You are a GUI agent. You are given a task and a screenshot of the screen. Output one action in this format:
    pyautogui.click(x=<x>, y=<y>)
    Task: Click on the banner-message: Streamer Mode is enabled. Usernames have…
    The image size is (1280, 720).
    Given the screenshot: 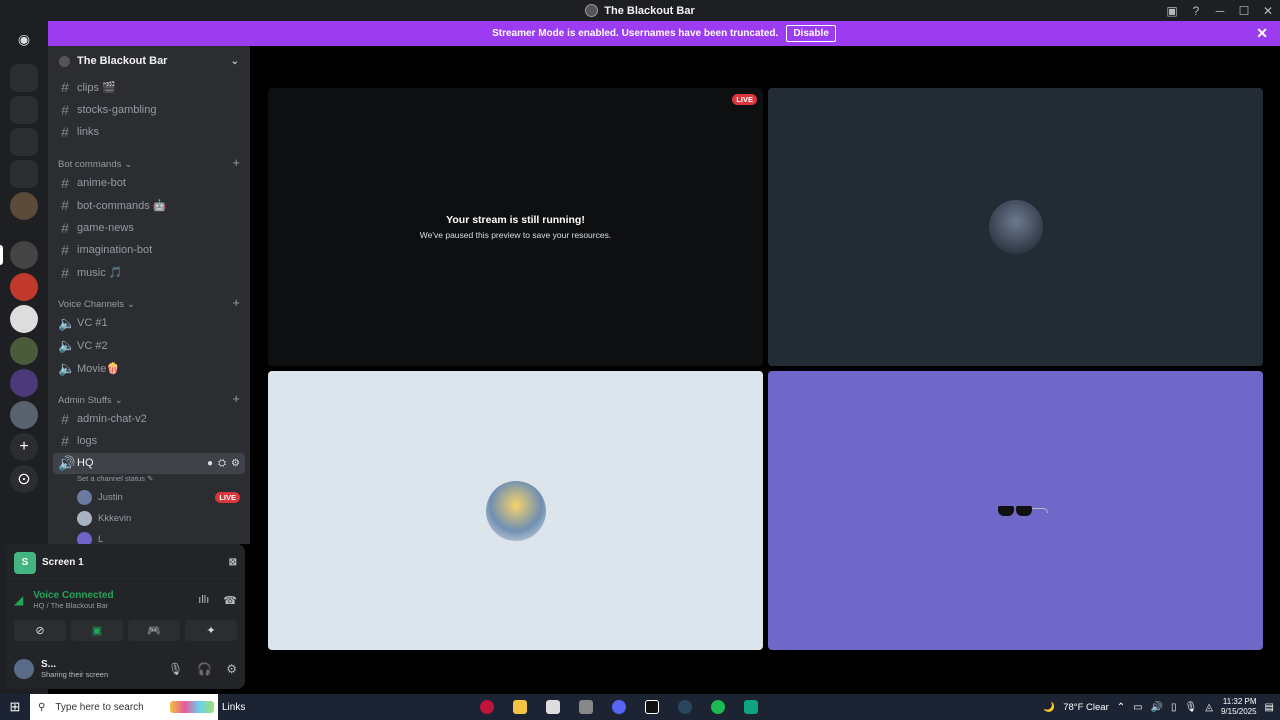 What is the action you would take?
    pyautogui.click(x=635, y=33)
    